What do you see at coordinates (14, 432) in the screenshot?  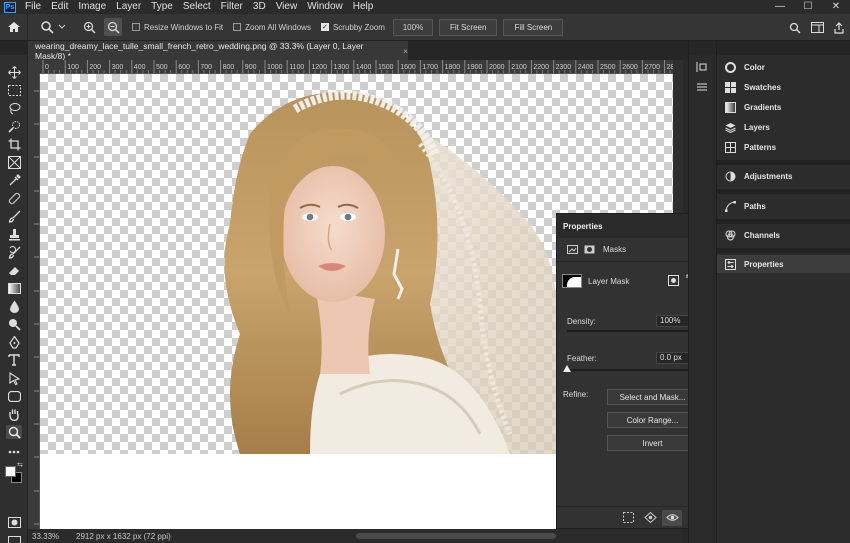 I see `zoom-tool-active-icon` at bounding box center [14, 432].